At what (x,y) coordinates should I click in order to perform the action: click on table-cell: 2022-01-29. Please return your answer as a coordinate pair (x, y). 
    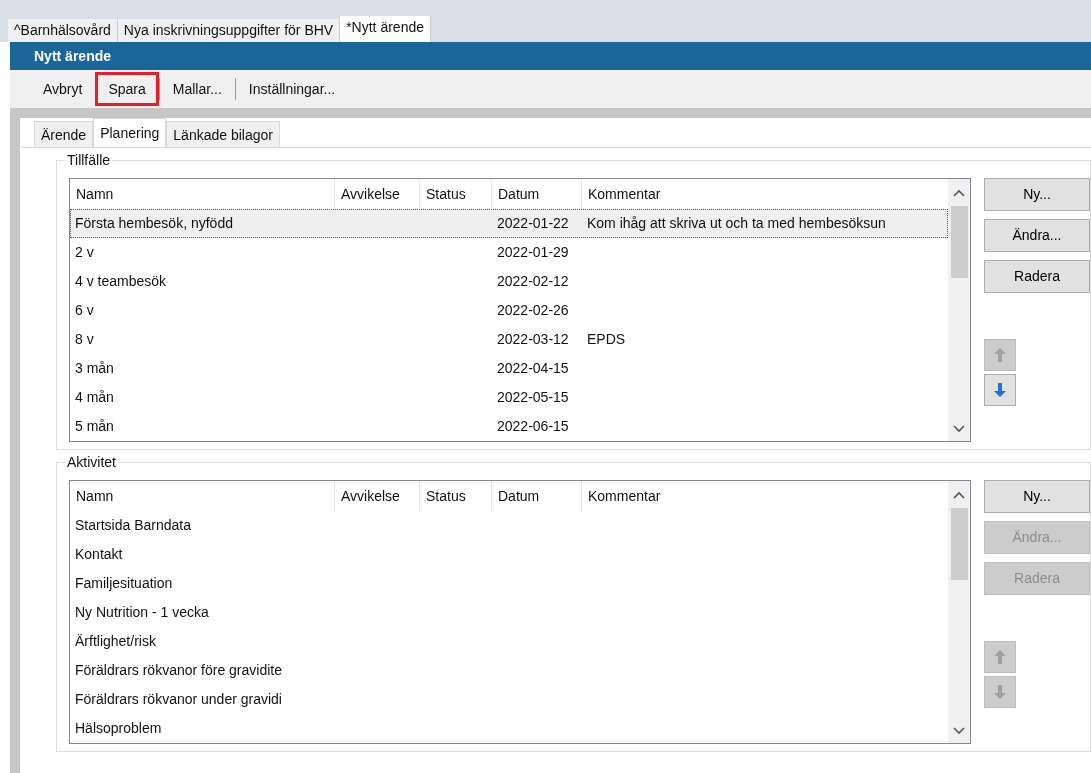
    Looking at the image, I should click on (533, 252).